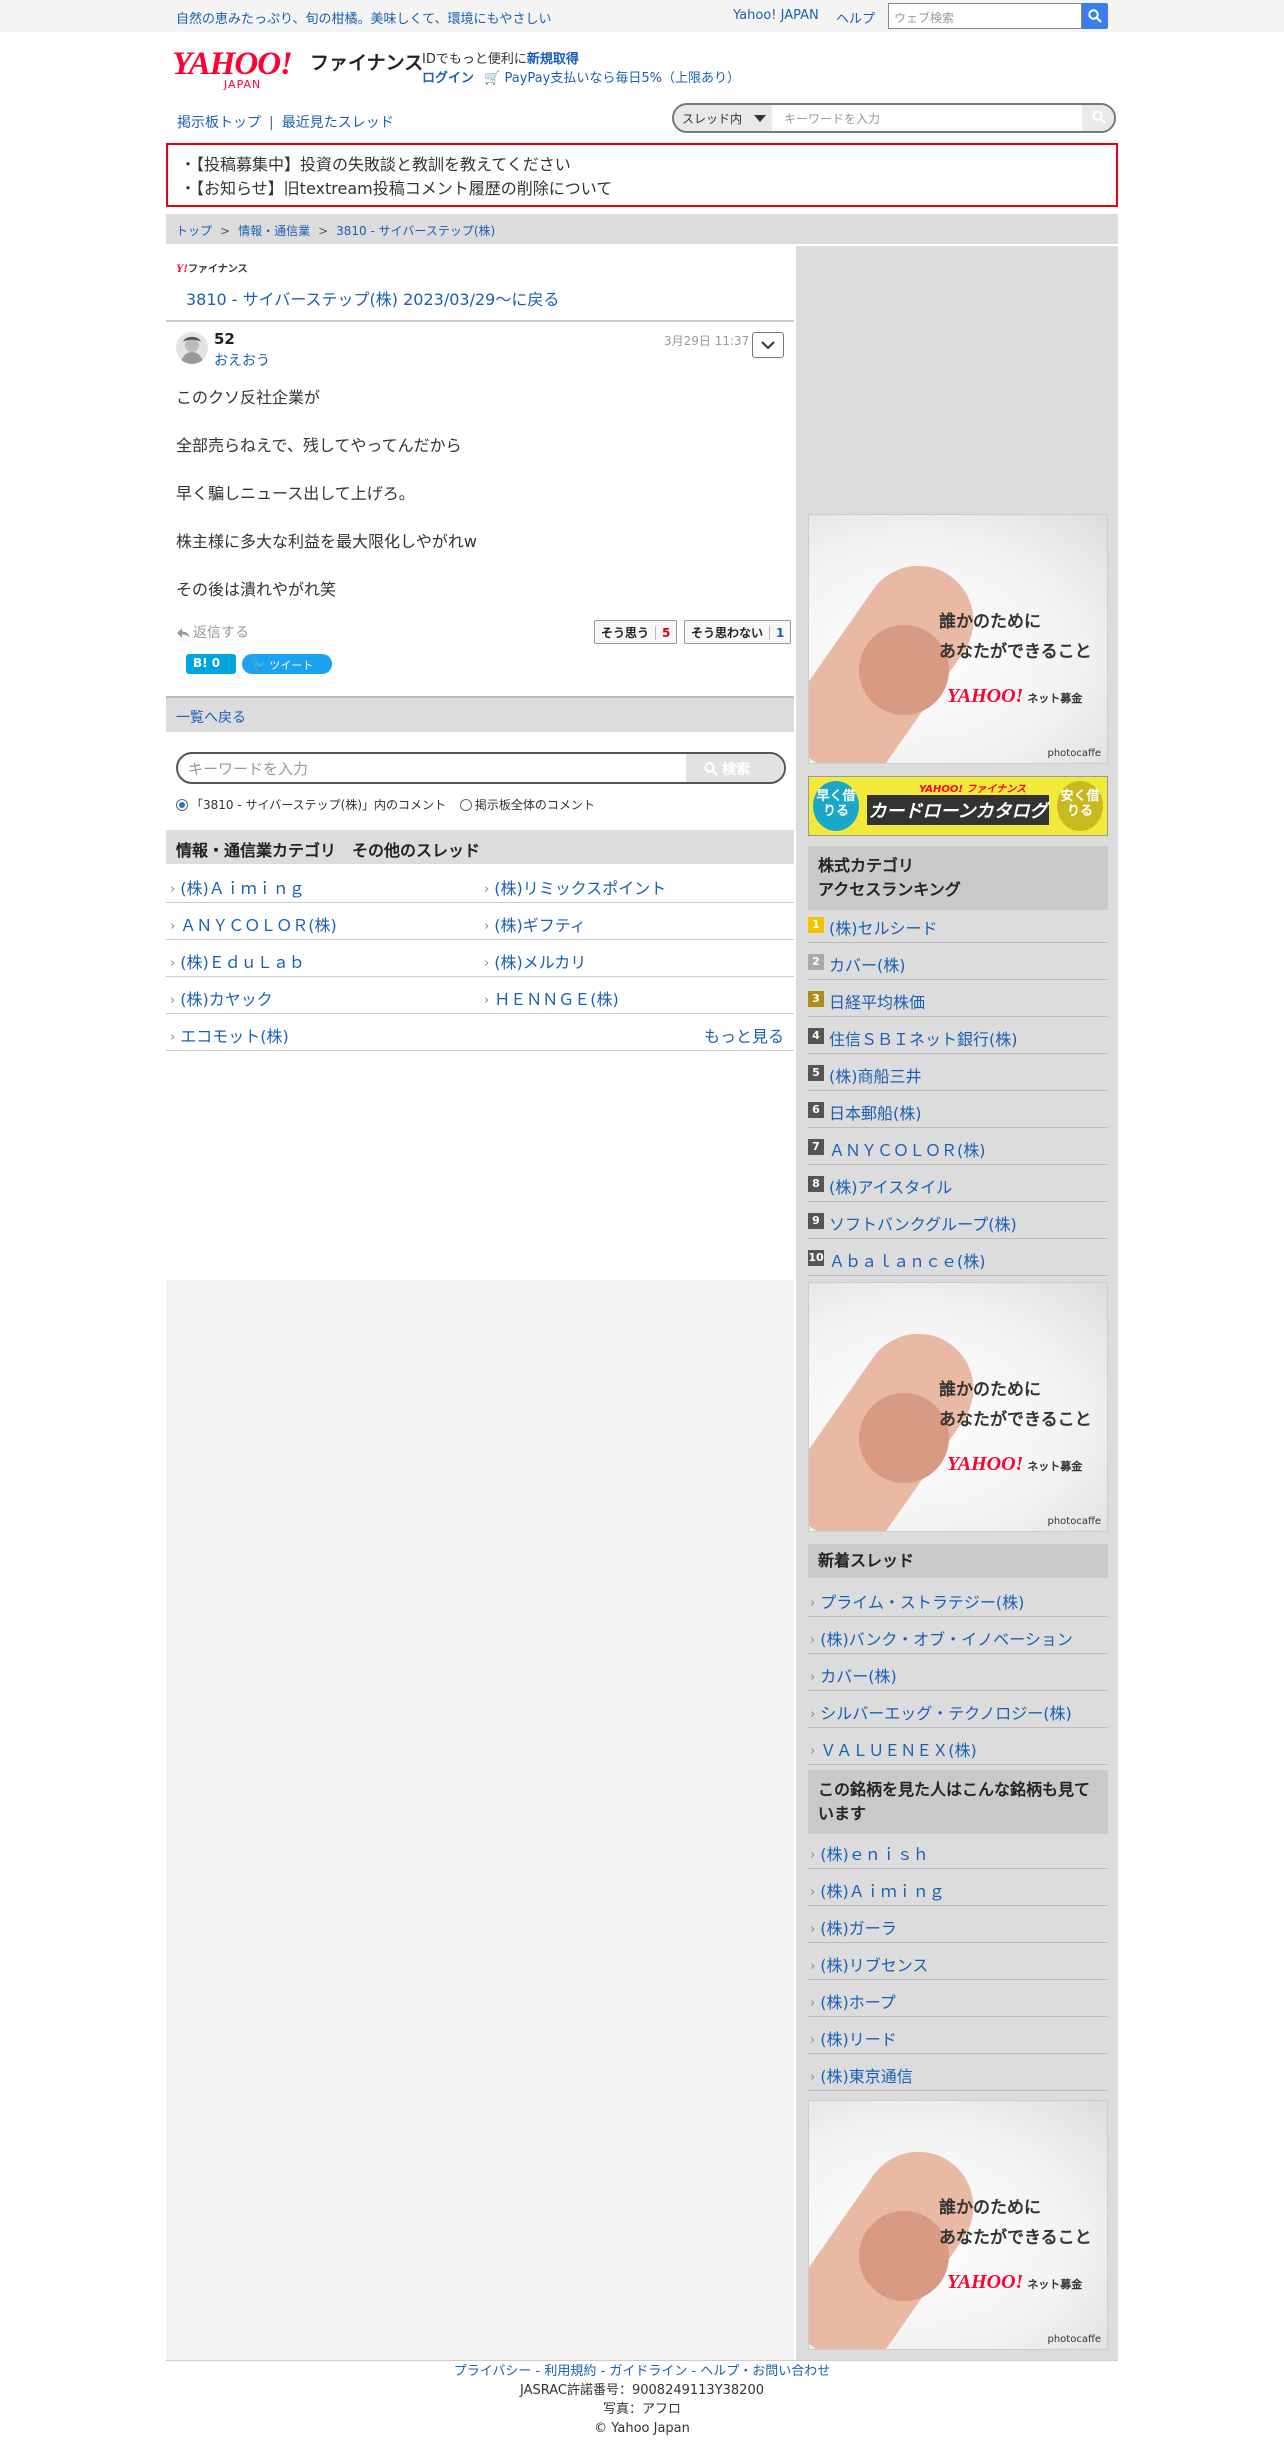 The width and height of the screenshot is (1284, 2461). What do you see at coordinates (287, 664) in the screenshot?
I see `tweet-button: 🐦 ツイート` at bounding box center [287, 664].